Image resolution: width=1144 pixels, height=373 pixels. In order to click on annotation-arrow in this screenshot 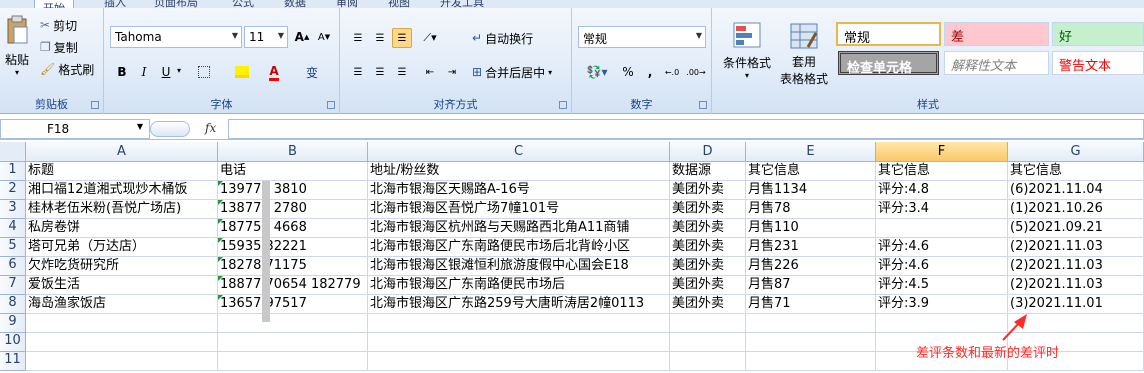, I will do `click(1014, 327)`.